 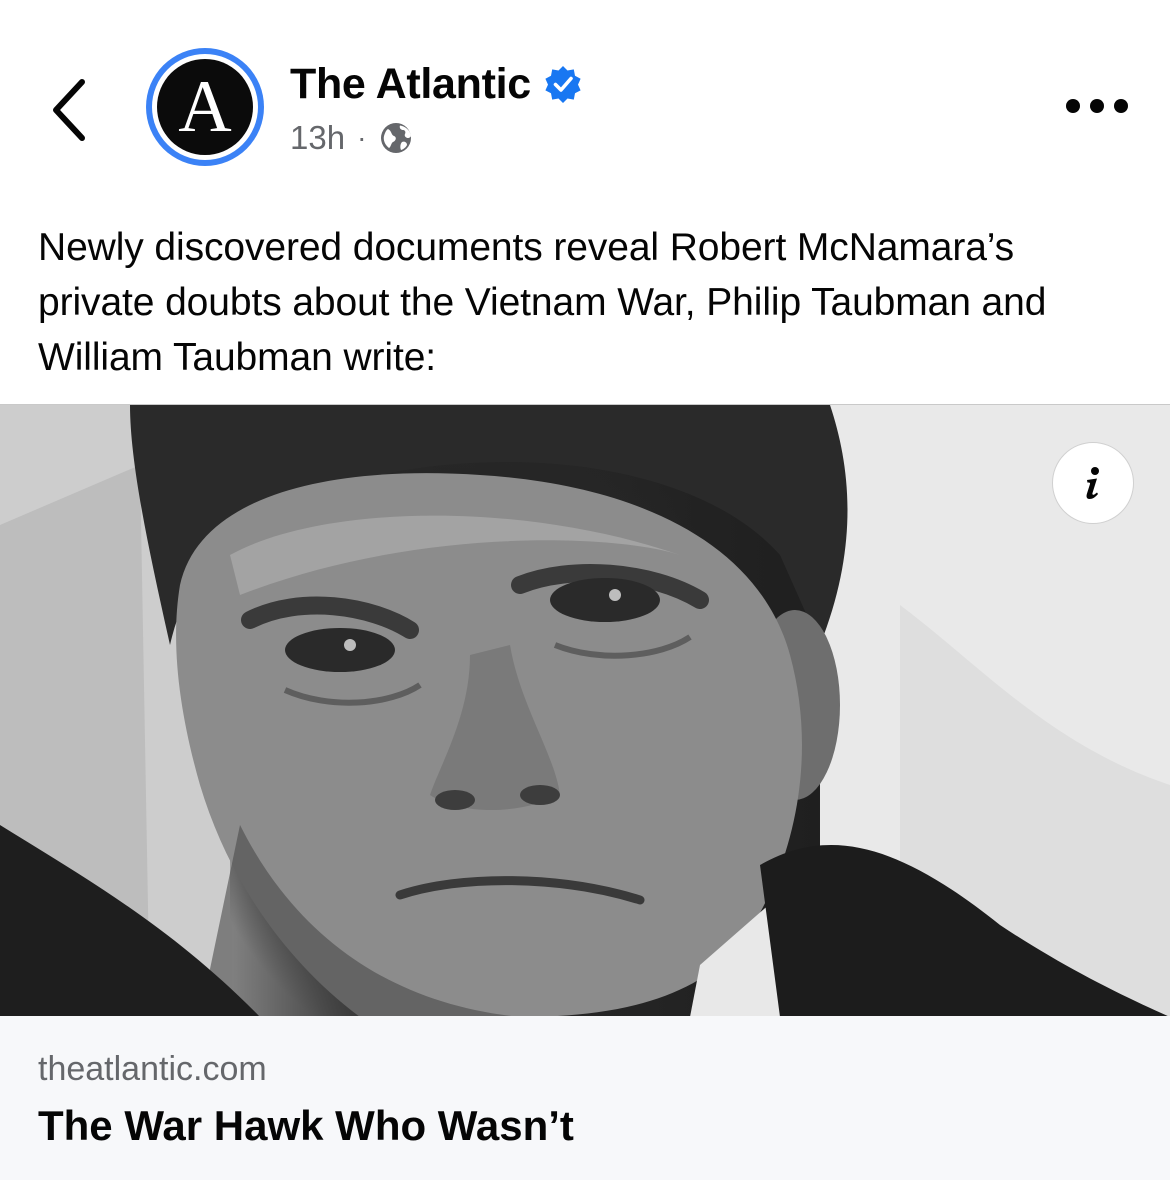 I want to click on link-title: The War Hawk Who Wasn’t, so click(x=306, y=1125).